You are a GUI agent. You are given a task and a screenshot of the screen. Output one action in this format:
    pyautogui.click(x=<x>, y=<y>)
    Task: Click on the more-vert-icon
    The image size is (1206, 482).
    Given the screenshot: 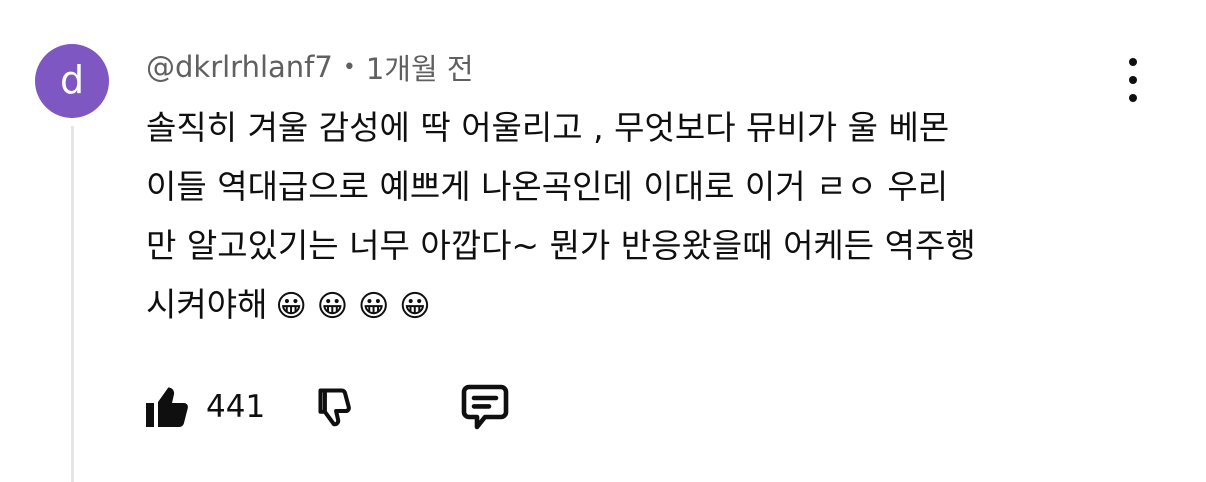 What is the action you would take?
    pyautogui.click(x=1133, y=62)
    